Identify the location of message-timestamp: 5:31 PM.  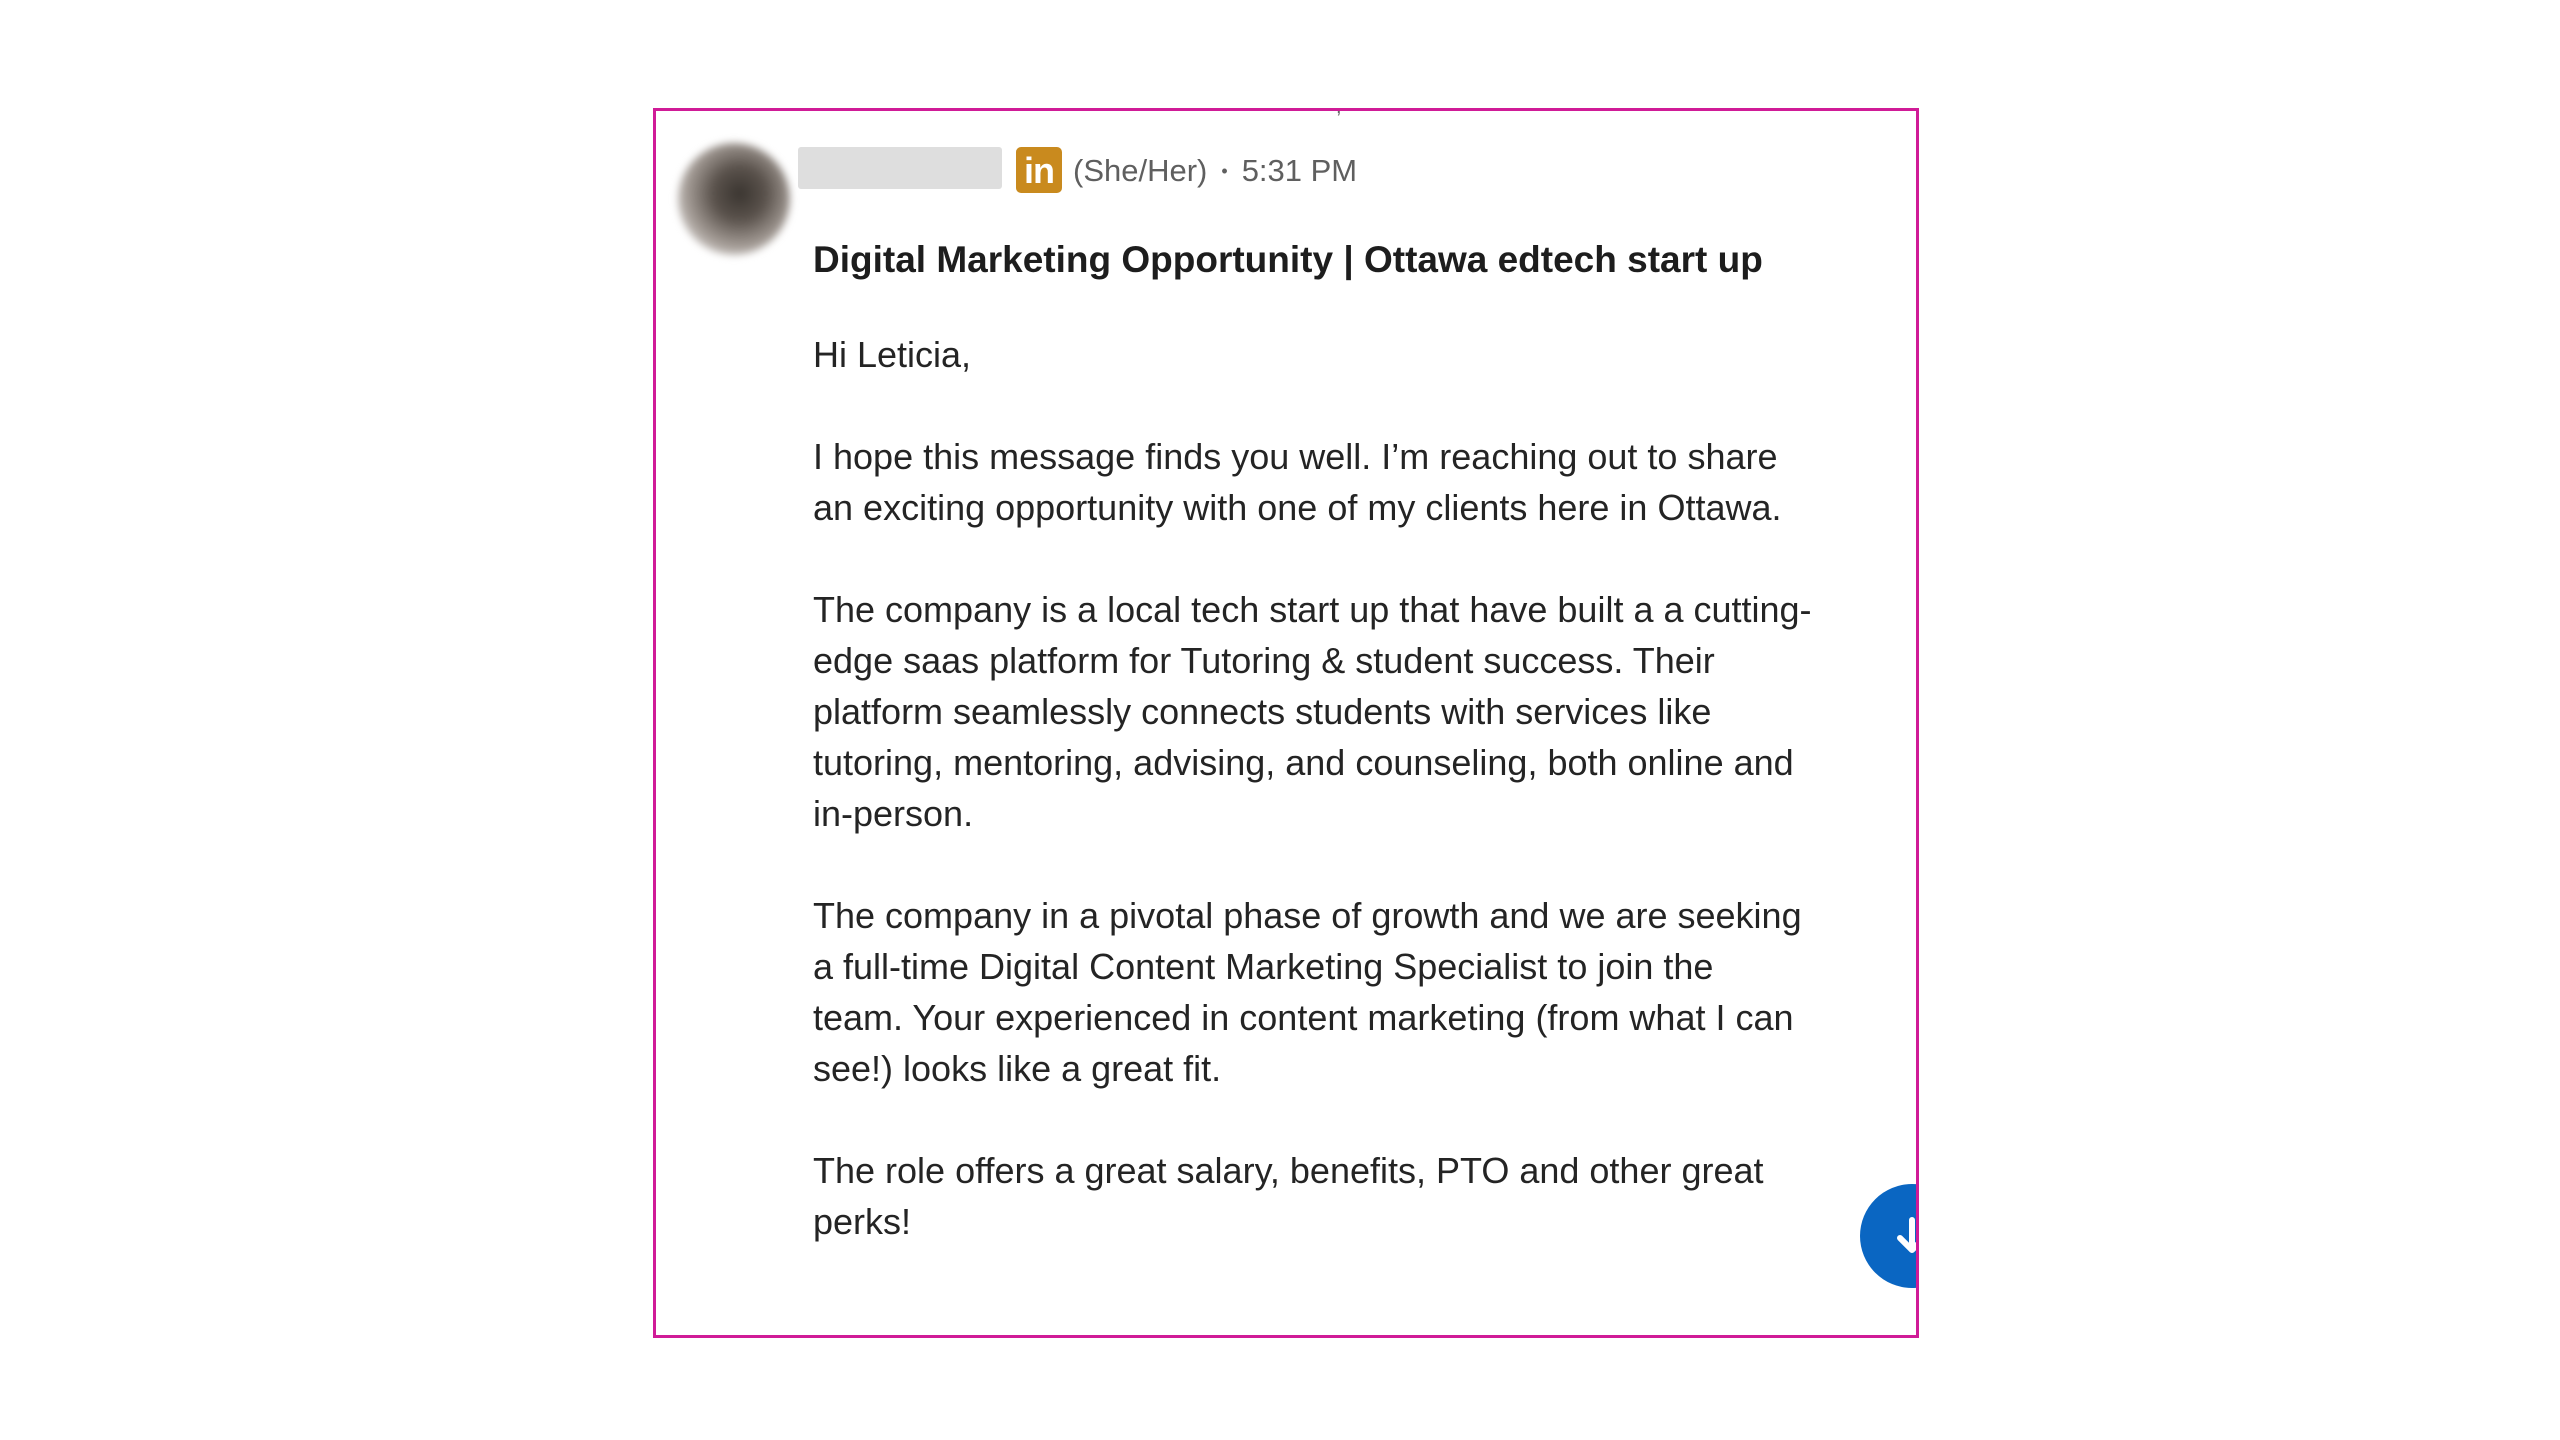
(1299, 170).